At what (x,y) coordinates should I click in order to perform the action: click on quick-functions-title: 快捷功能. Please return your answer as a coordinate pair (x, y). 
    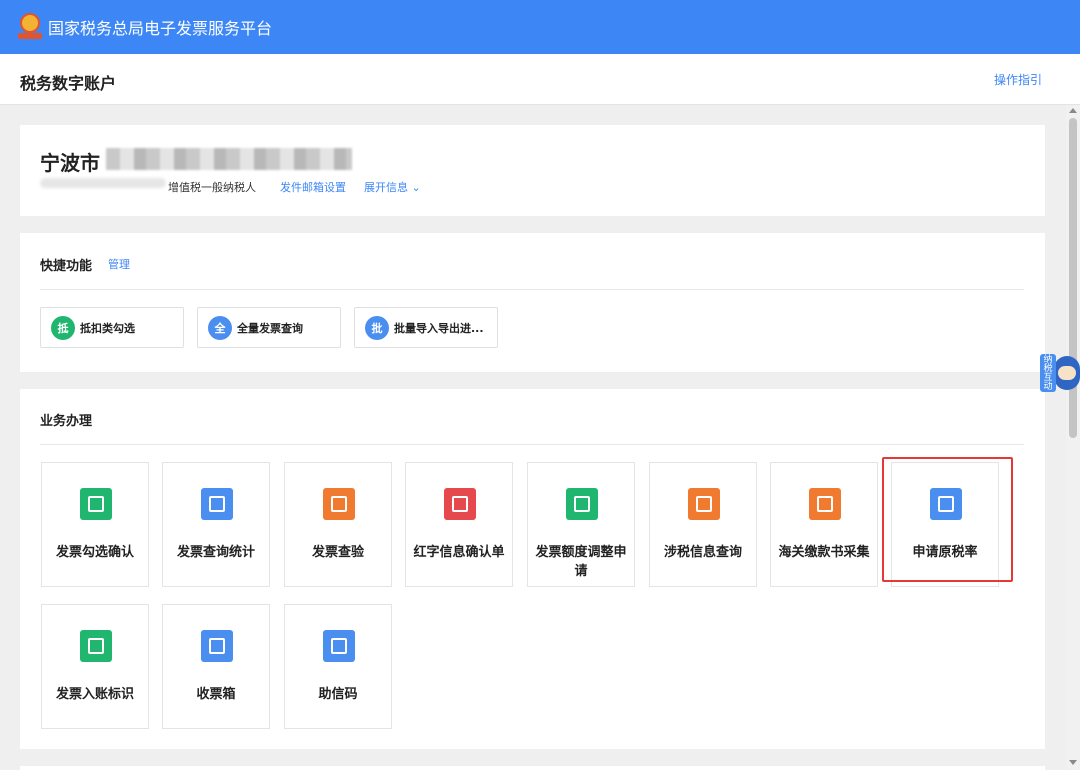
    Looking at the image, I should click on (66, 266).